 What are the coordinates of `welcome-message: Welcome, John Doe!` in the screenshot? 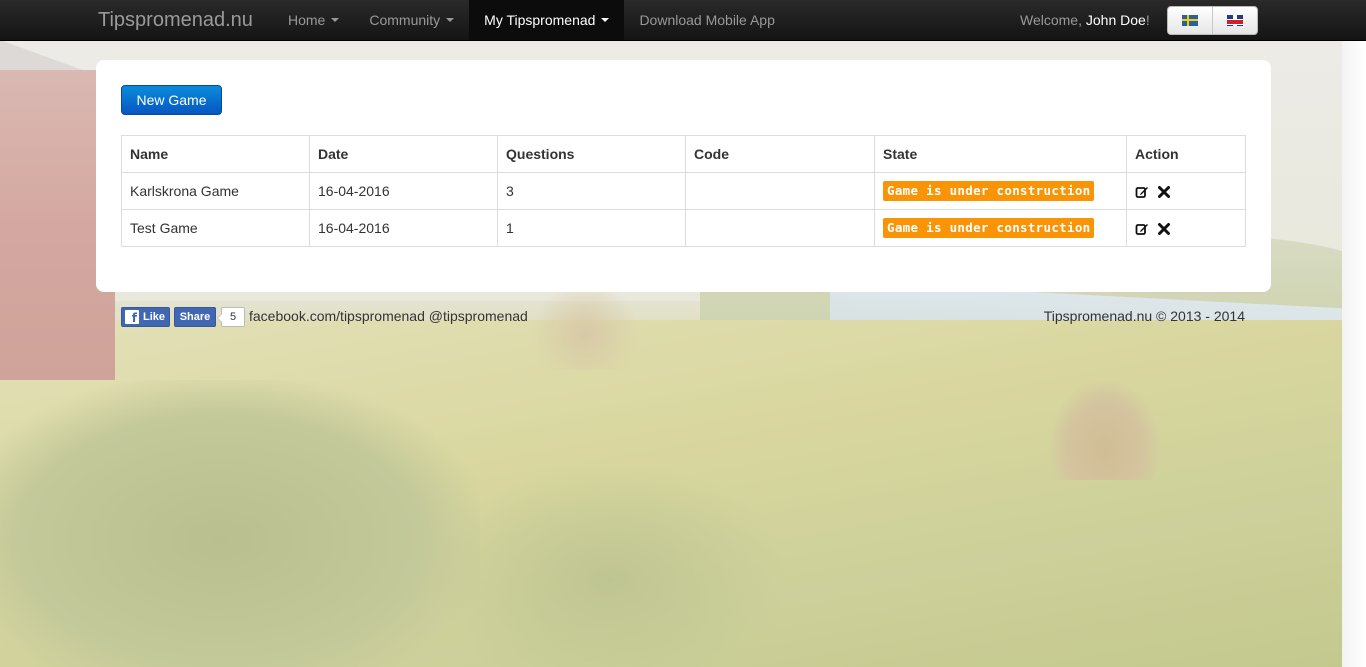 It's located at (1085, 20).